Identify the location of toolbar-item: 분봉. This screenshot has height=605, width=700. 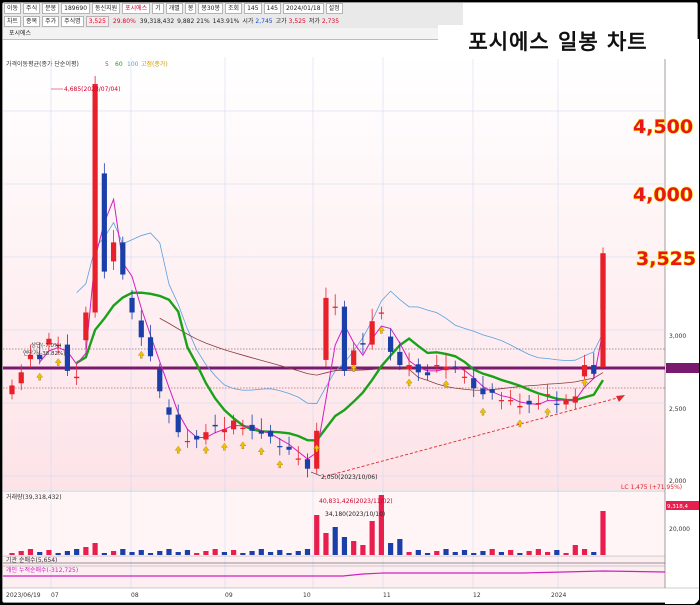
(51, 8).